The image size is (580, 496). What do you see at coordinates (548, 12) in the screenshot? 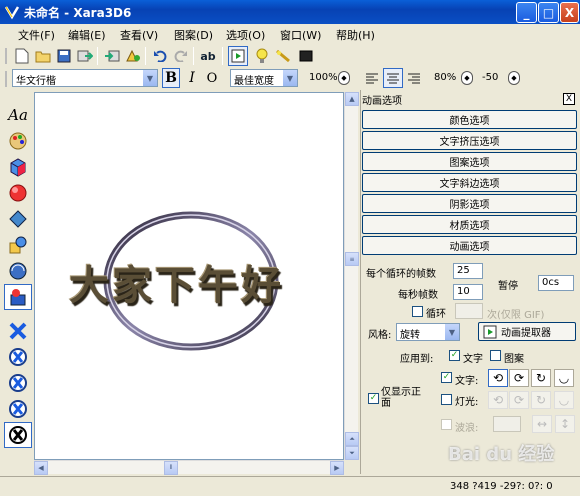
I see `maximize-button: □` at bounding box center [548, 12].